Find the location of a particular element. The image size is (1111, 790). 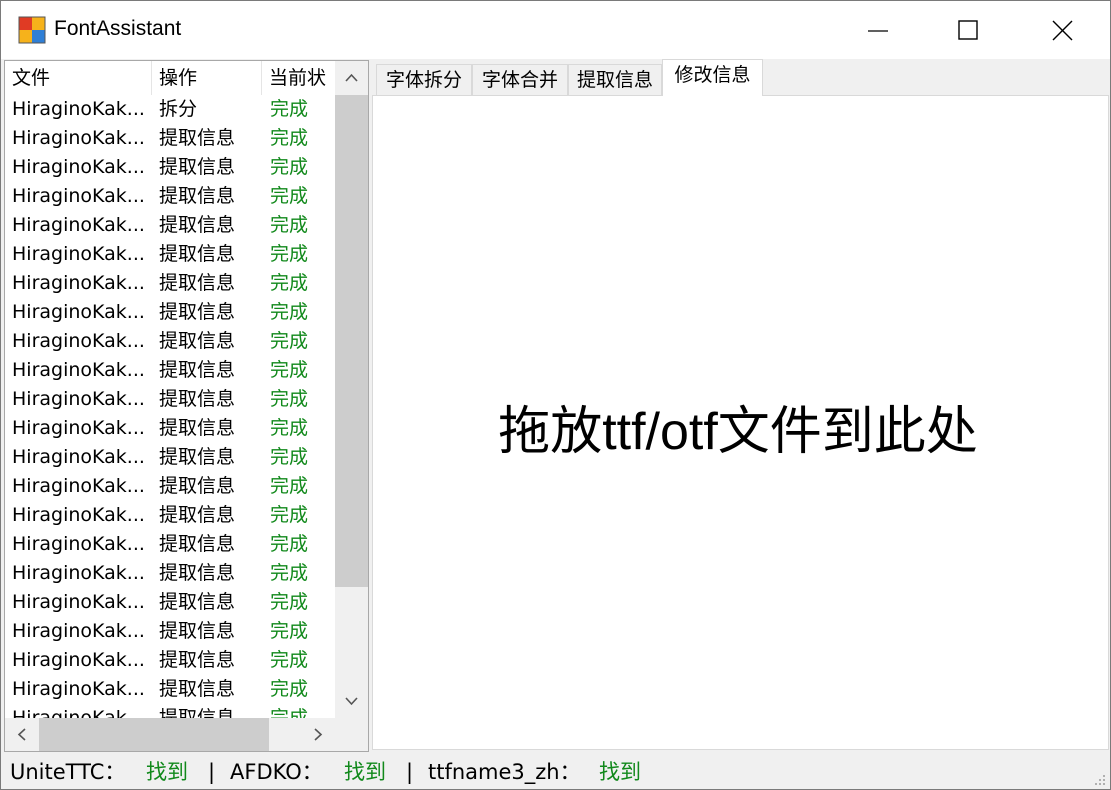

vertical-scroll-thumb is located at coordinates (351, 341).